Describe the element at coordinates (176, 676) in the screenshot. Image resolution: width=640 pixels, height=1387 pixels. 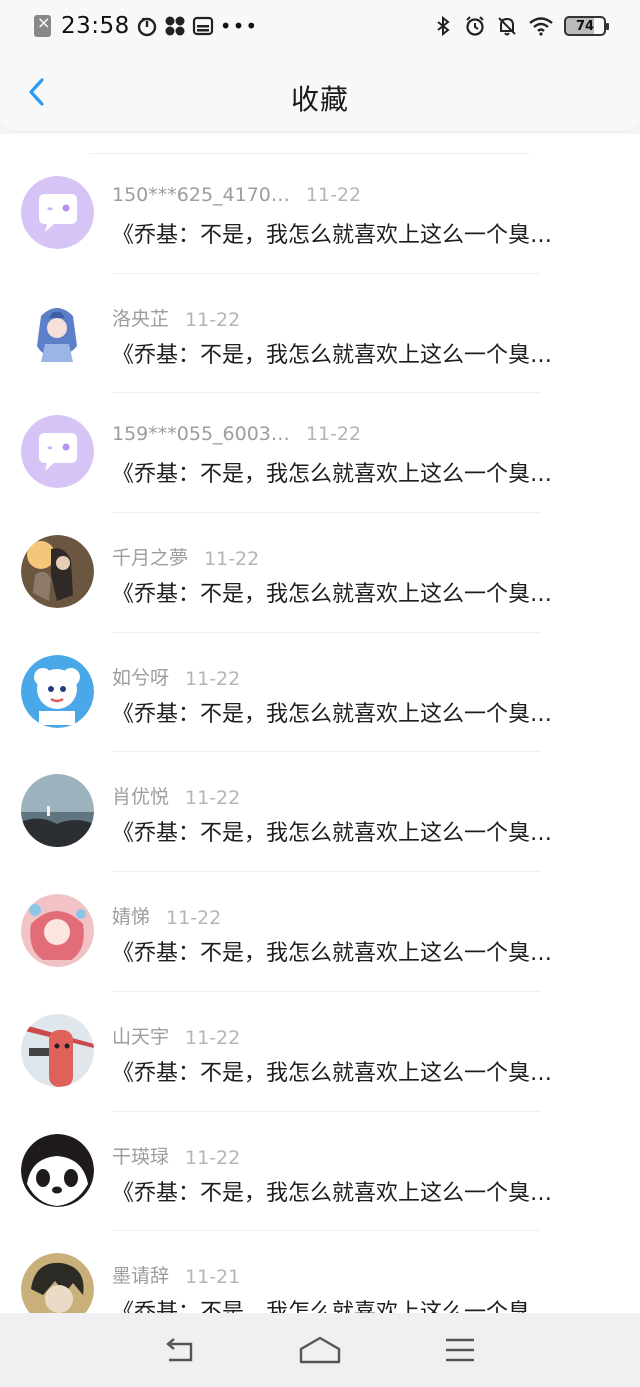
I see `item-meta: 如兮呀 11-22` at that location.